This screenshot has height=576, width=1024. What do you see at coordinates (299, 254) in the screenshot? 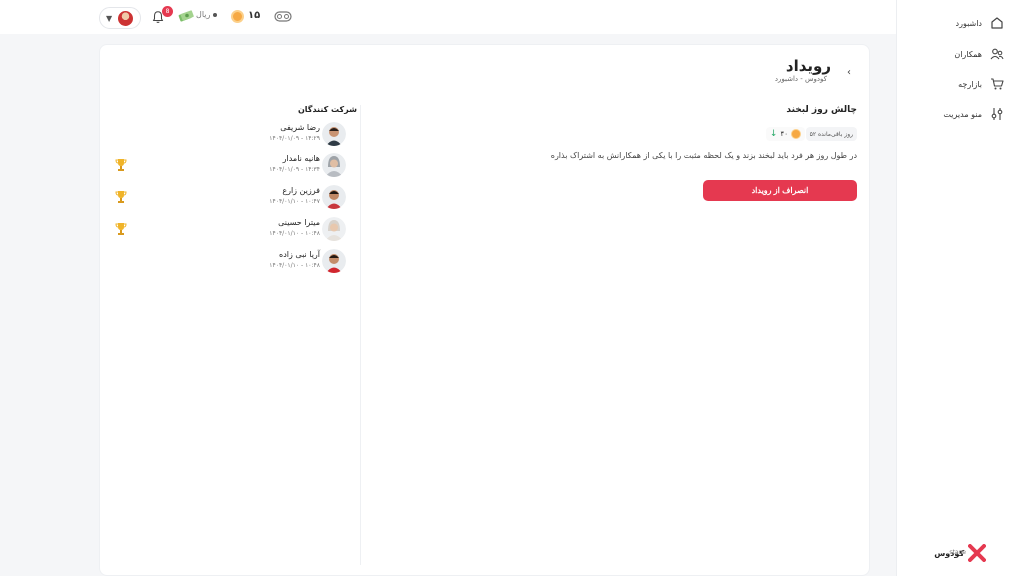
I see `participant-name: آریا نبی زاده` at bounding box center [299, 254].